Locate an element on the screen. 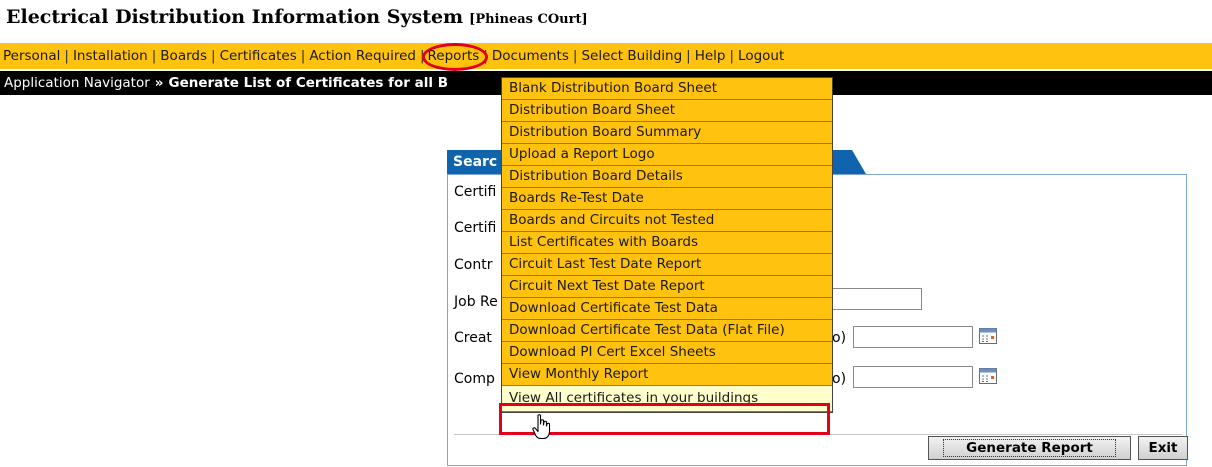 This screenshot has height=467, width=1212. breadcrumb-root-link: Application Navigator is located at coordinates (75, 83).